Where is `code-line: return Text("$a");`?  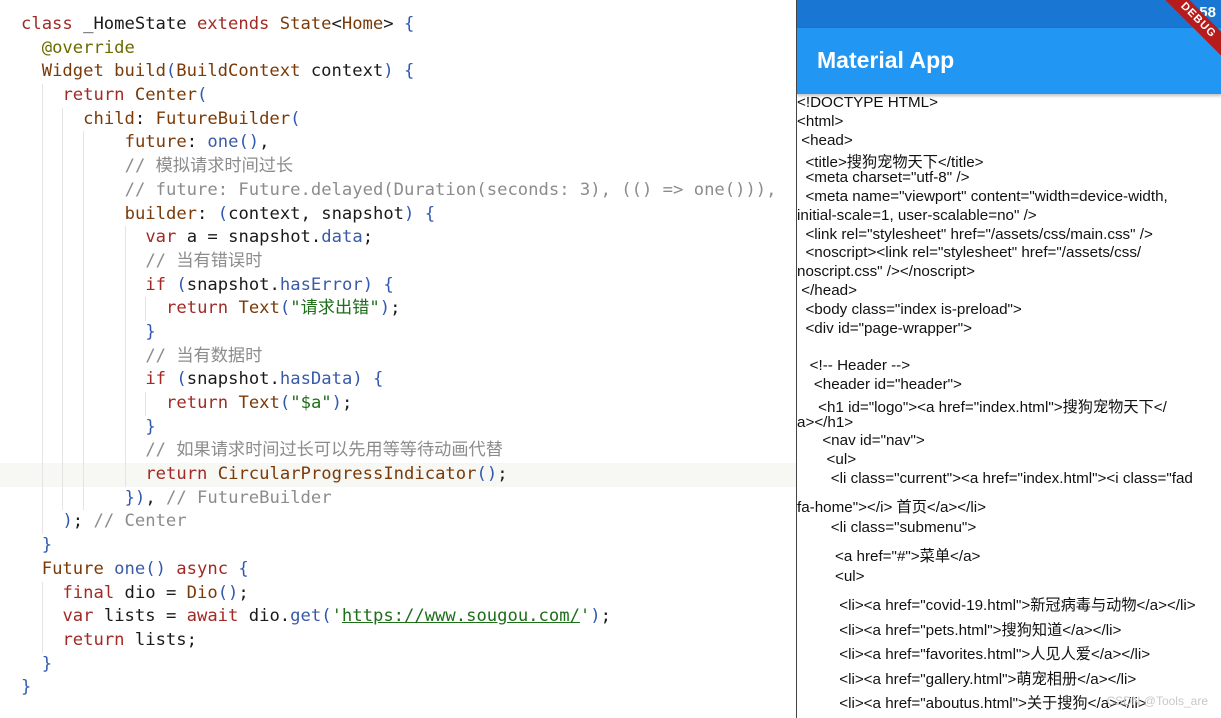 code-line: return Text("$a"); is located at coordinates (398, 404).